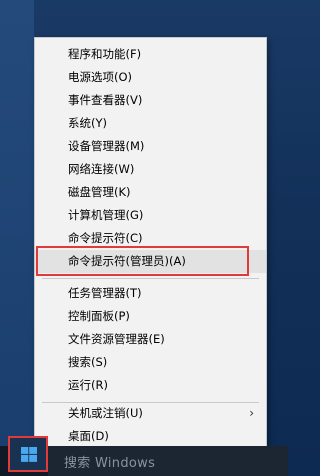 Image resolution: width=320 pixels, height=476 pixels. Describe the element at coordinates (150, 413) in the screenshot. I see `menu-item-shutdown-signout: 关机或注销(U) ›` at that location.